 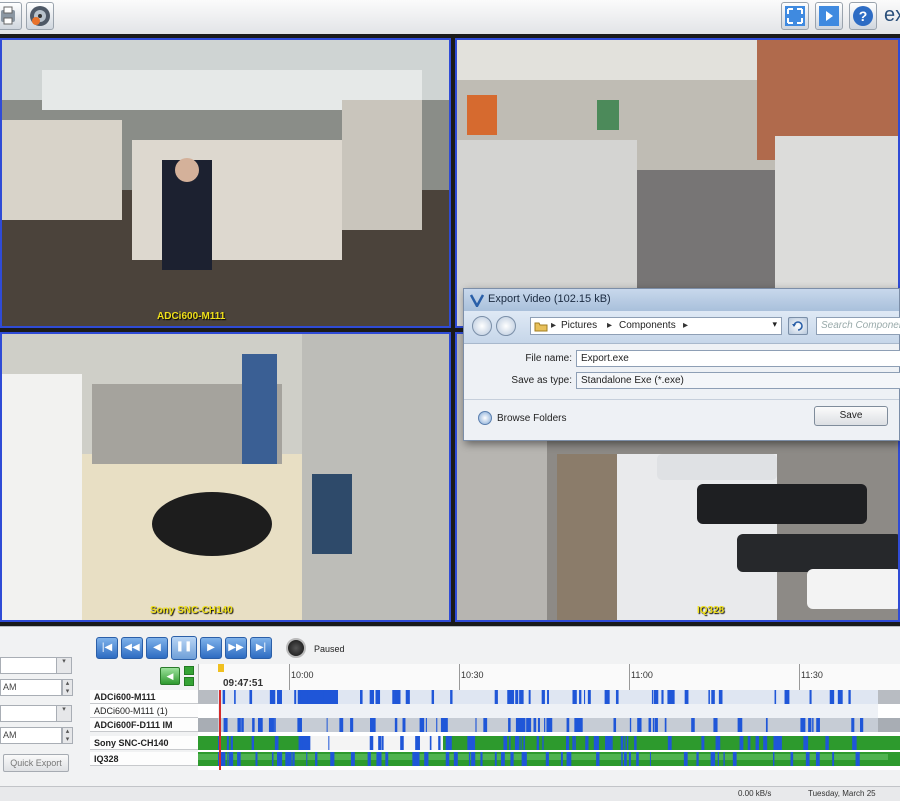 I want to click on step-back-icon: ◀, so click(x=157, y=647).